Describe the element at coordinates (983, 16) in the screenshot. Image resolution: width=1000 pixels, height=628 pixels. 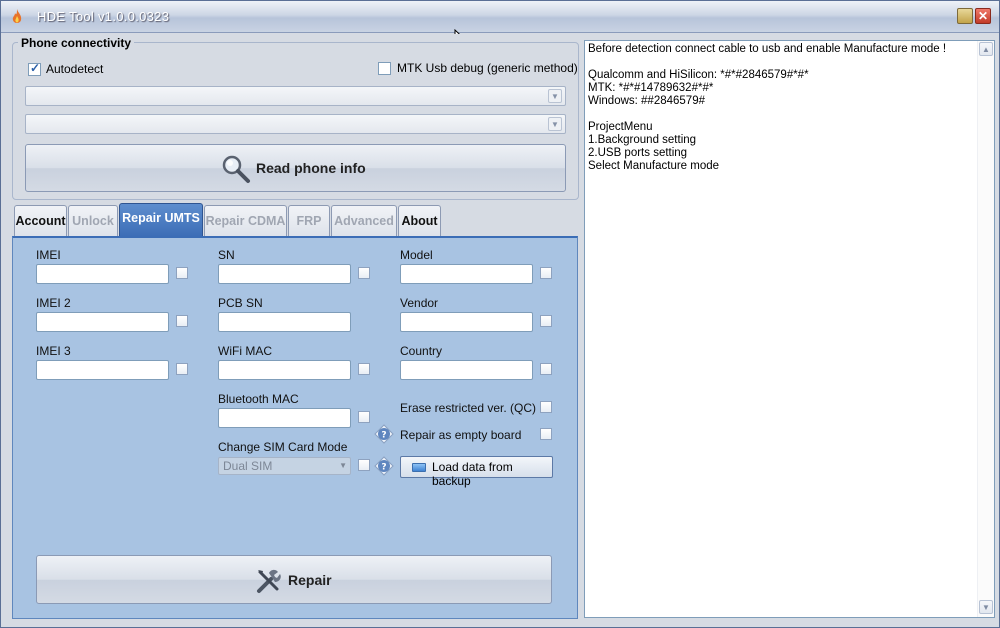
I see `close-button: ✕` at that location.